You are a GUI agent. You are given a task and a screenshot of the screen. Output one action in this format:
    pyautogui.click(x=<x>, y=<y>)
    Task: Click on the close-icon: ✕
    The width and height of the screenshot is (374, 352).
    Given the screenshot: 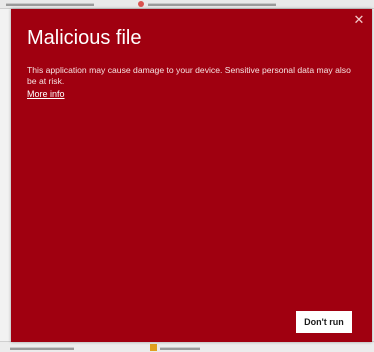 What is the action you would take?
    pyautogui.click(x=359, y=20)
    